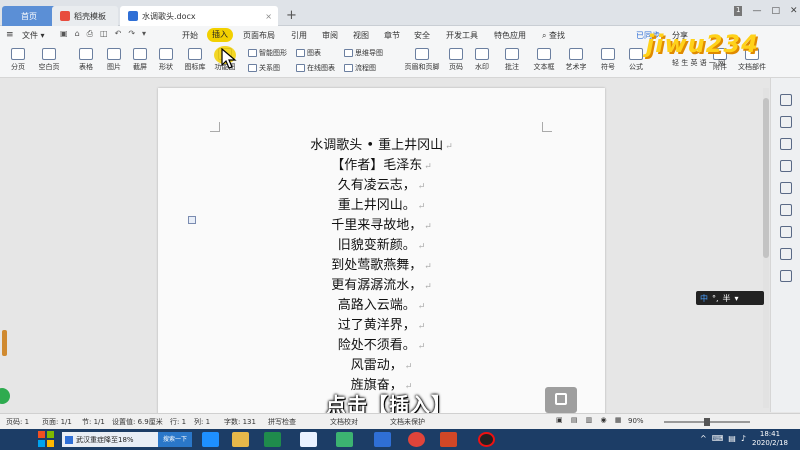 The image size is (800, 450). Describe the element at coordinates (344, 422) in the screenshot. I see `status-proofread: 文档校对` at that location.